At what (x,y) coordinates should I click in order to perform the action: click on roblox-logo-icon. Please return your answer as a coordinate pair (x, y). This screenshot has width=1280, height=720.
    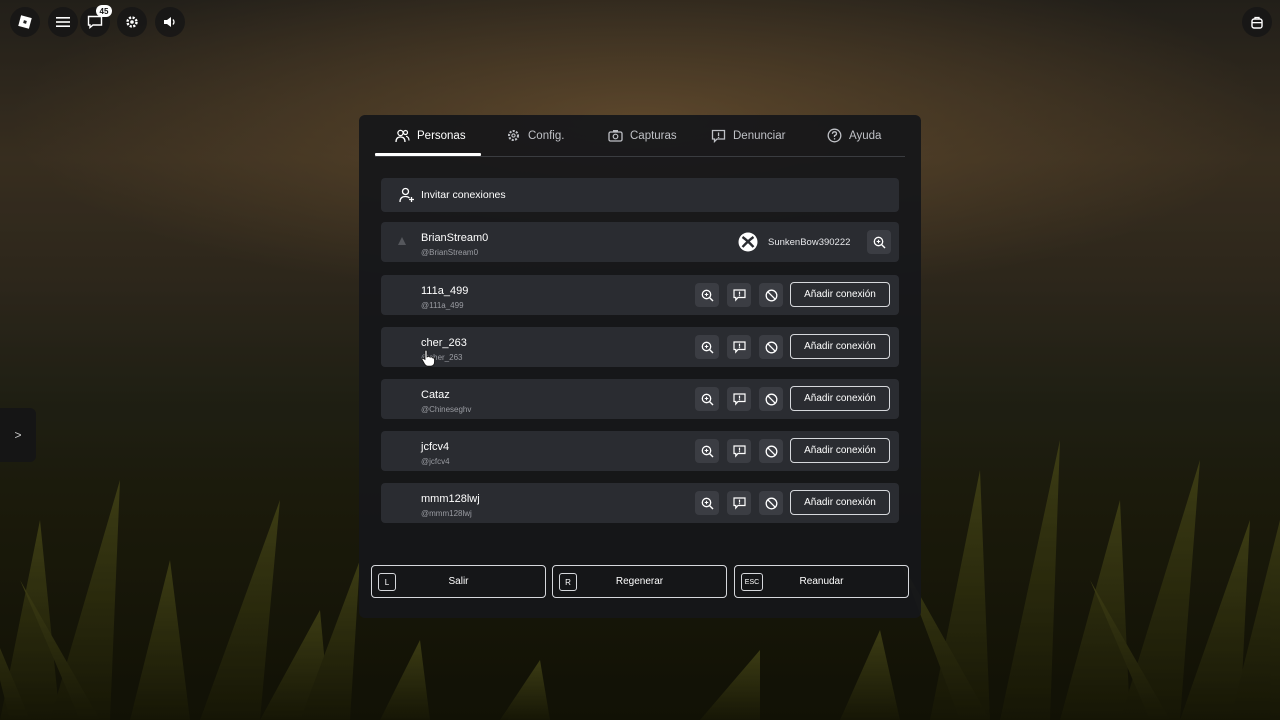
    Looking at the image, I should click on (25, 22).